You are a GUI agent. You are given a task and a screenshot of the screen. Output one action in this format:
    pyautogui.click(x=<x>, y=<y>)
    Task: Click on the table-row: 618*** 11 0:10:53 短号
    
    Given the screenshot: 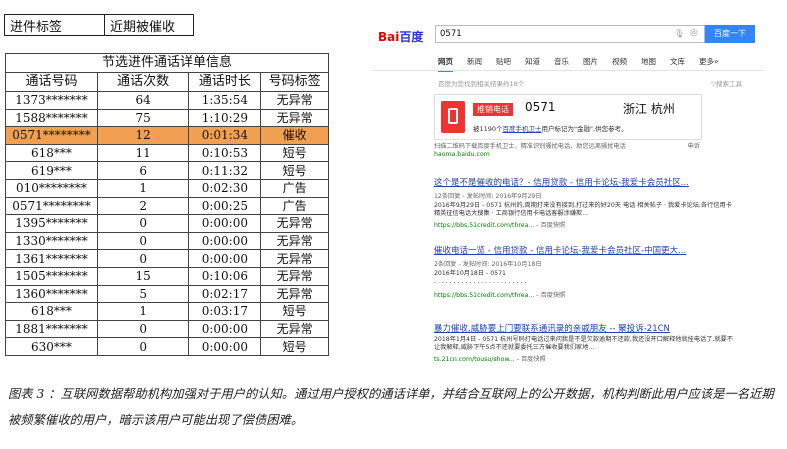 What is the action you would take?
    pyautogui.click(x=167, y=153)
    